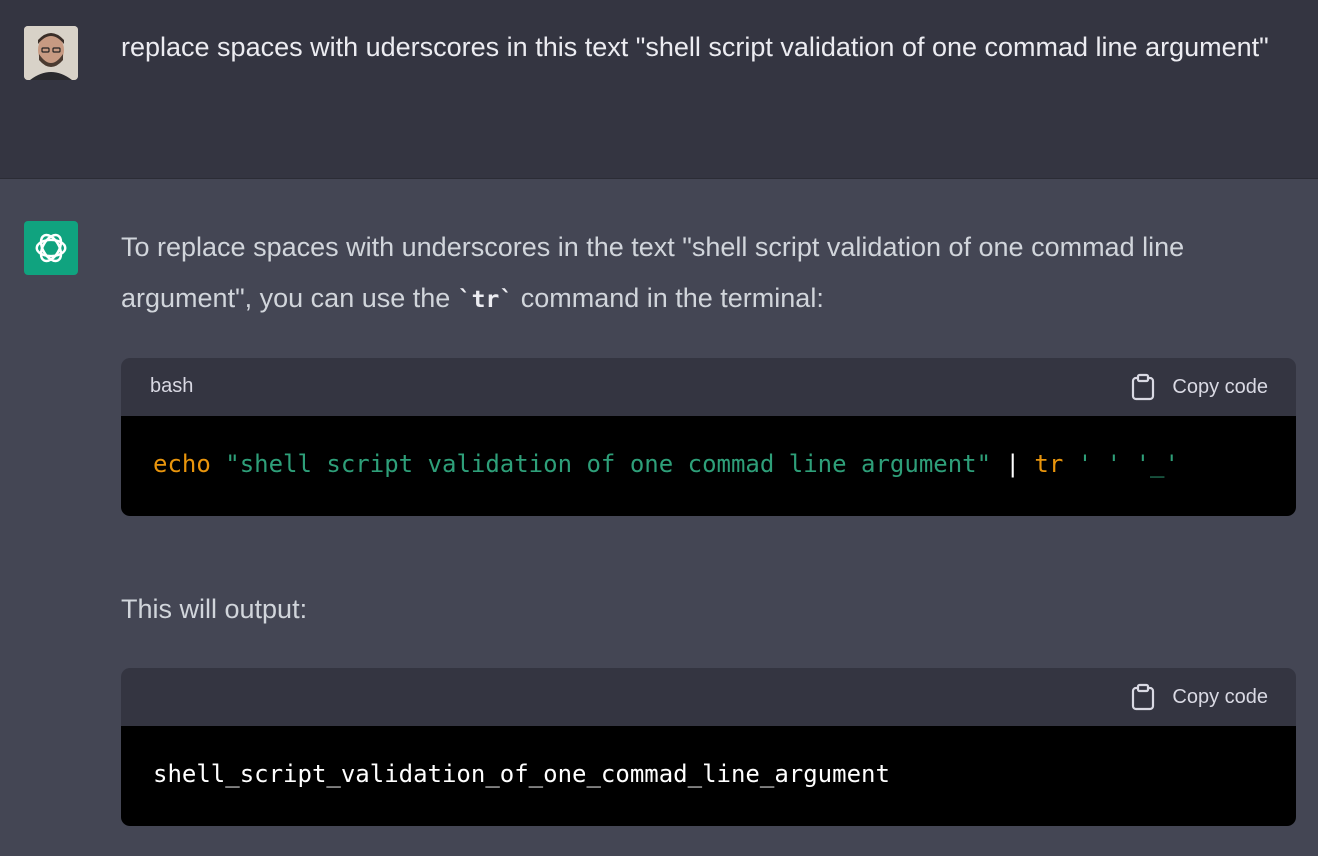 Image resolution: width=1318 pixels, height=856 pixels. I want to click on code-token-pipe: |, so click(1013, 464).